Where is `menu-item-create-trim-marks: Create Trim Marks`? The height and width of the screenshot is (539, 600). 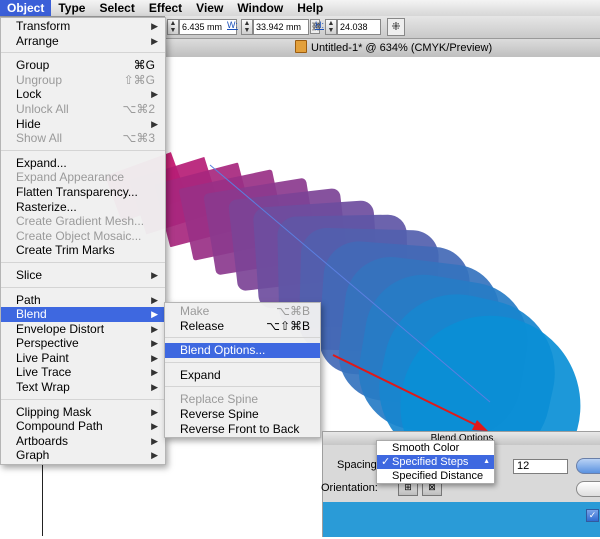
menu-item-create-trim-marks: Create Trim Marks is located at coordinates (83, 250).